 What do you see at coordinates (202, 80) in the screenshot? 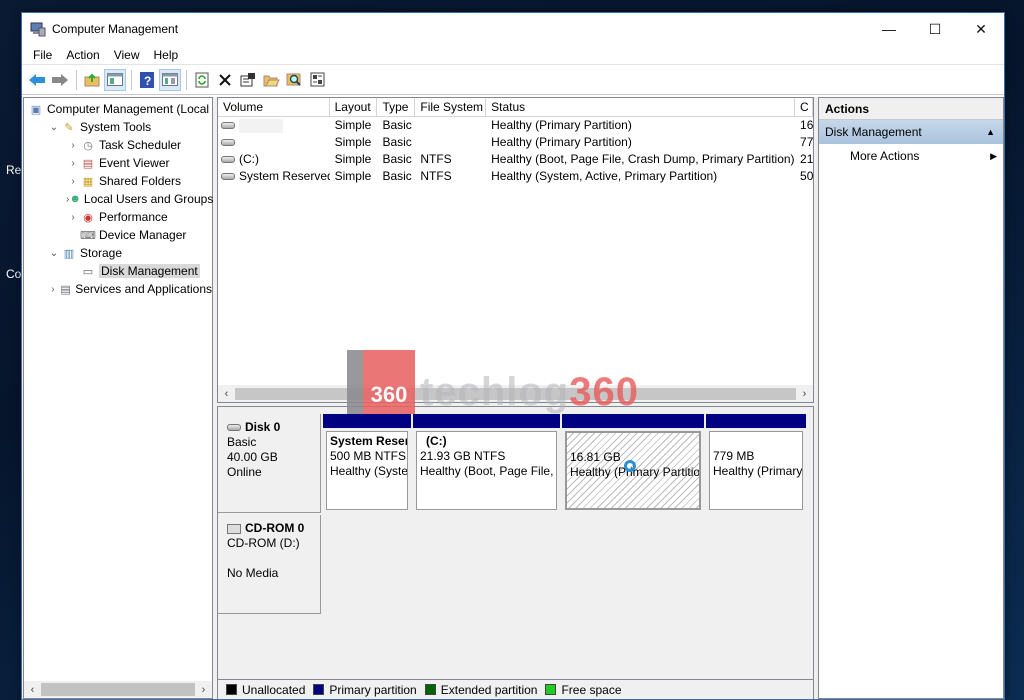
I see `refresh-icon` at bounding box center [202, 80].